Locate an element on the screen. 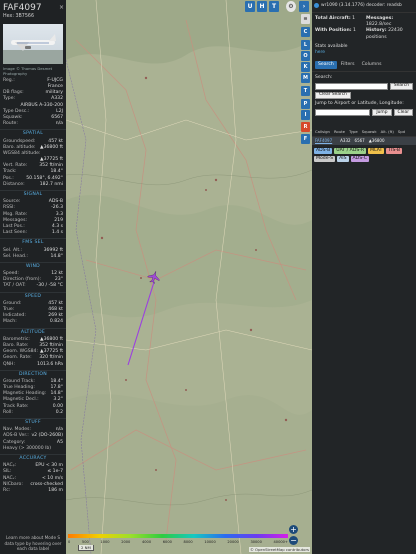 This screenshot has width=416, height=554. info-row-value: 1.4 s is located at coordinates (57, 233).